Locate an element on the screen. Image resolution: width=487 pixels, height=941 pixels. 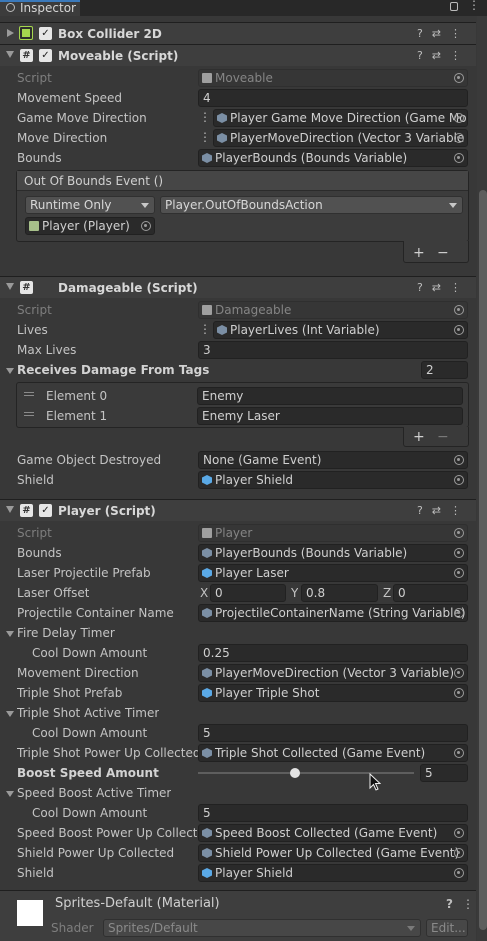
move-direction-field: PlayerMoveDirection (Vector 3 Variable is located at coordinates (340, 138).